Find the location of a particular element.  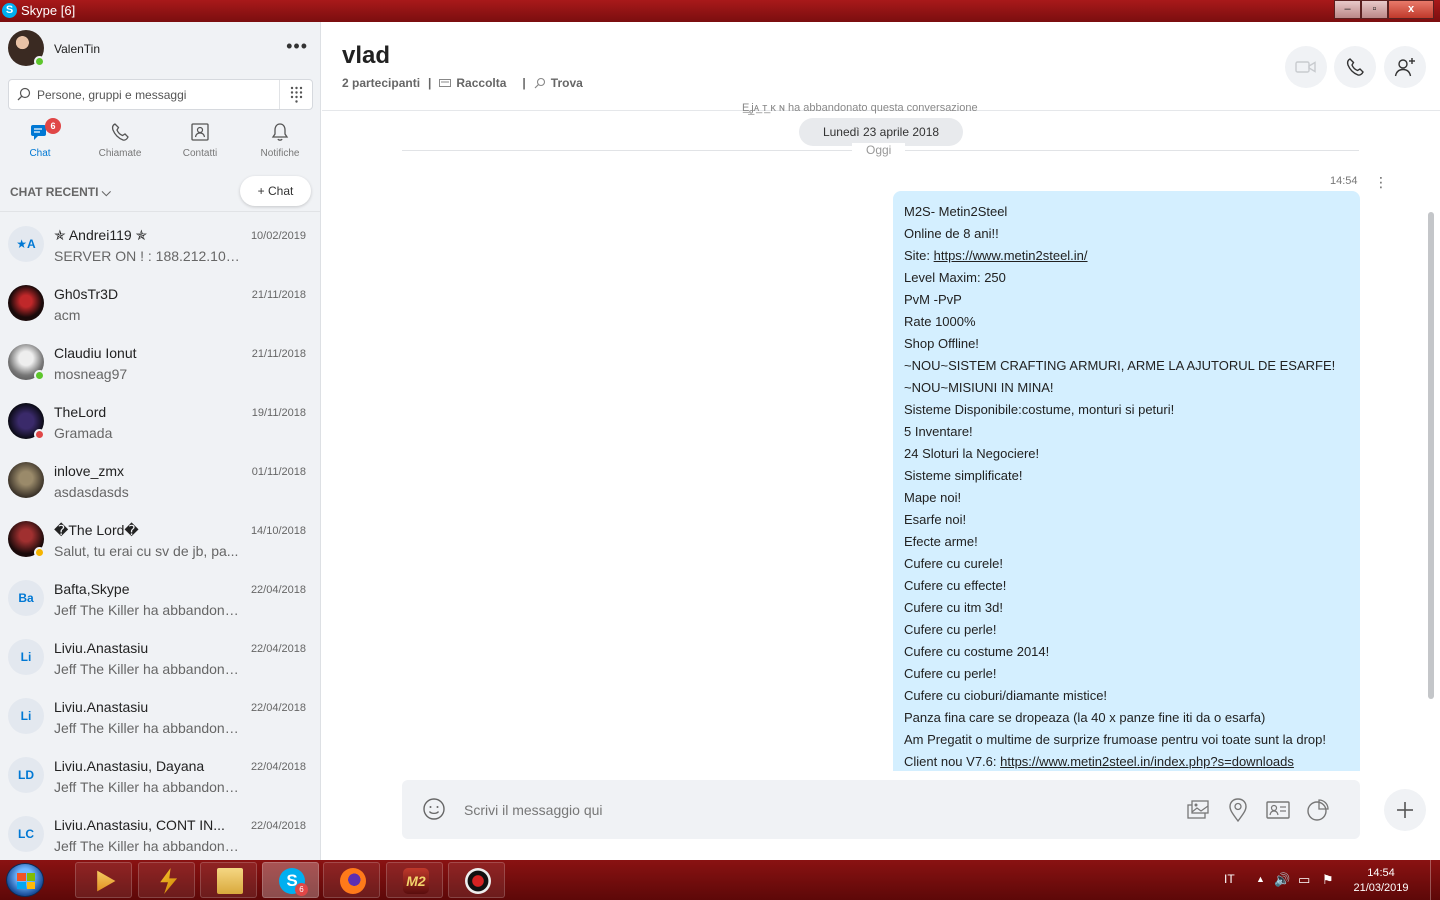

profile-name: ValenTin is located at coordinates (77, 49).